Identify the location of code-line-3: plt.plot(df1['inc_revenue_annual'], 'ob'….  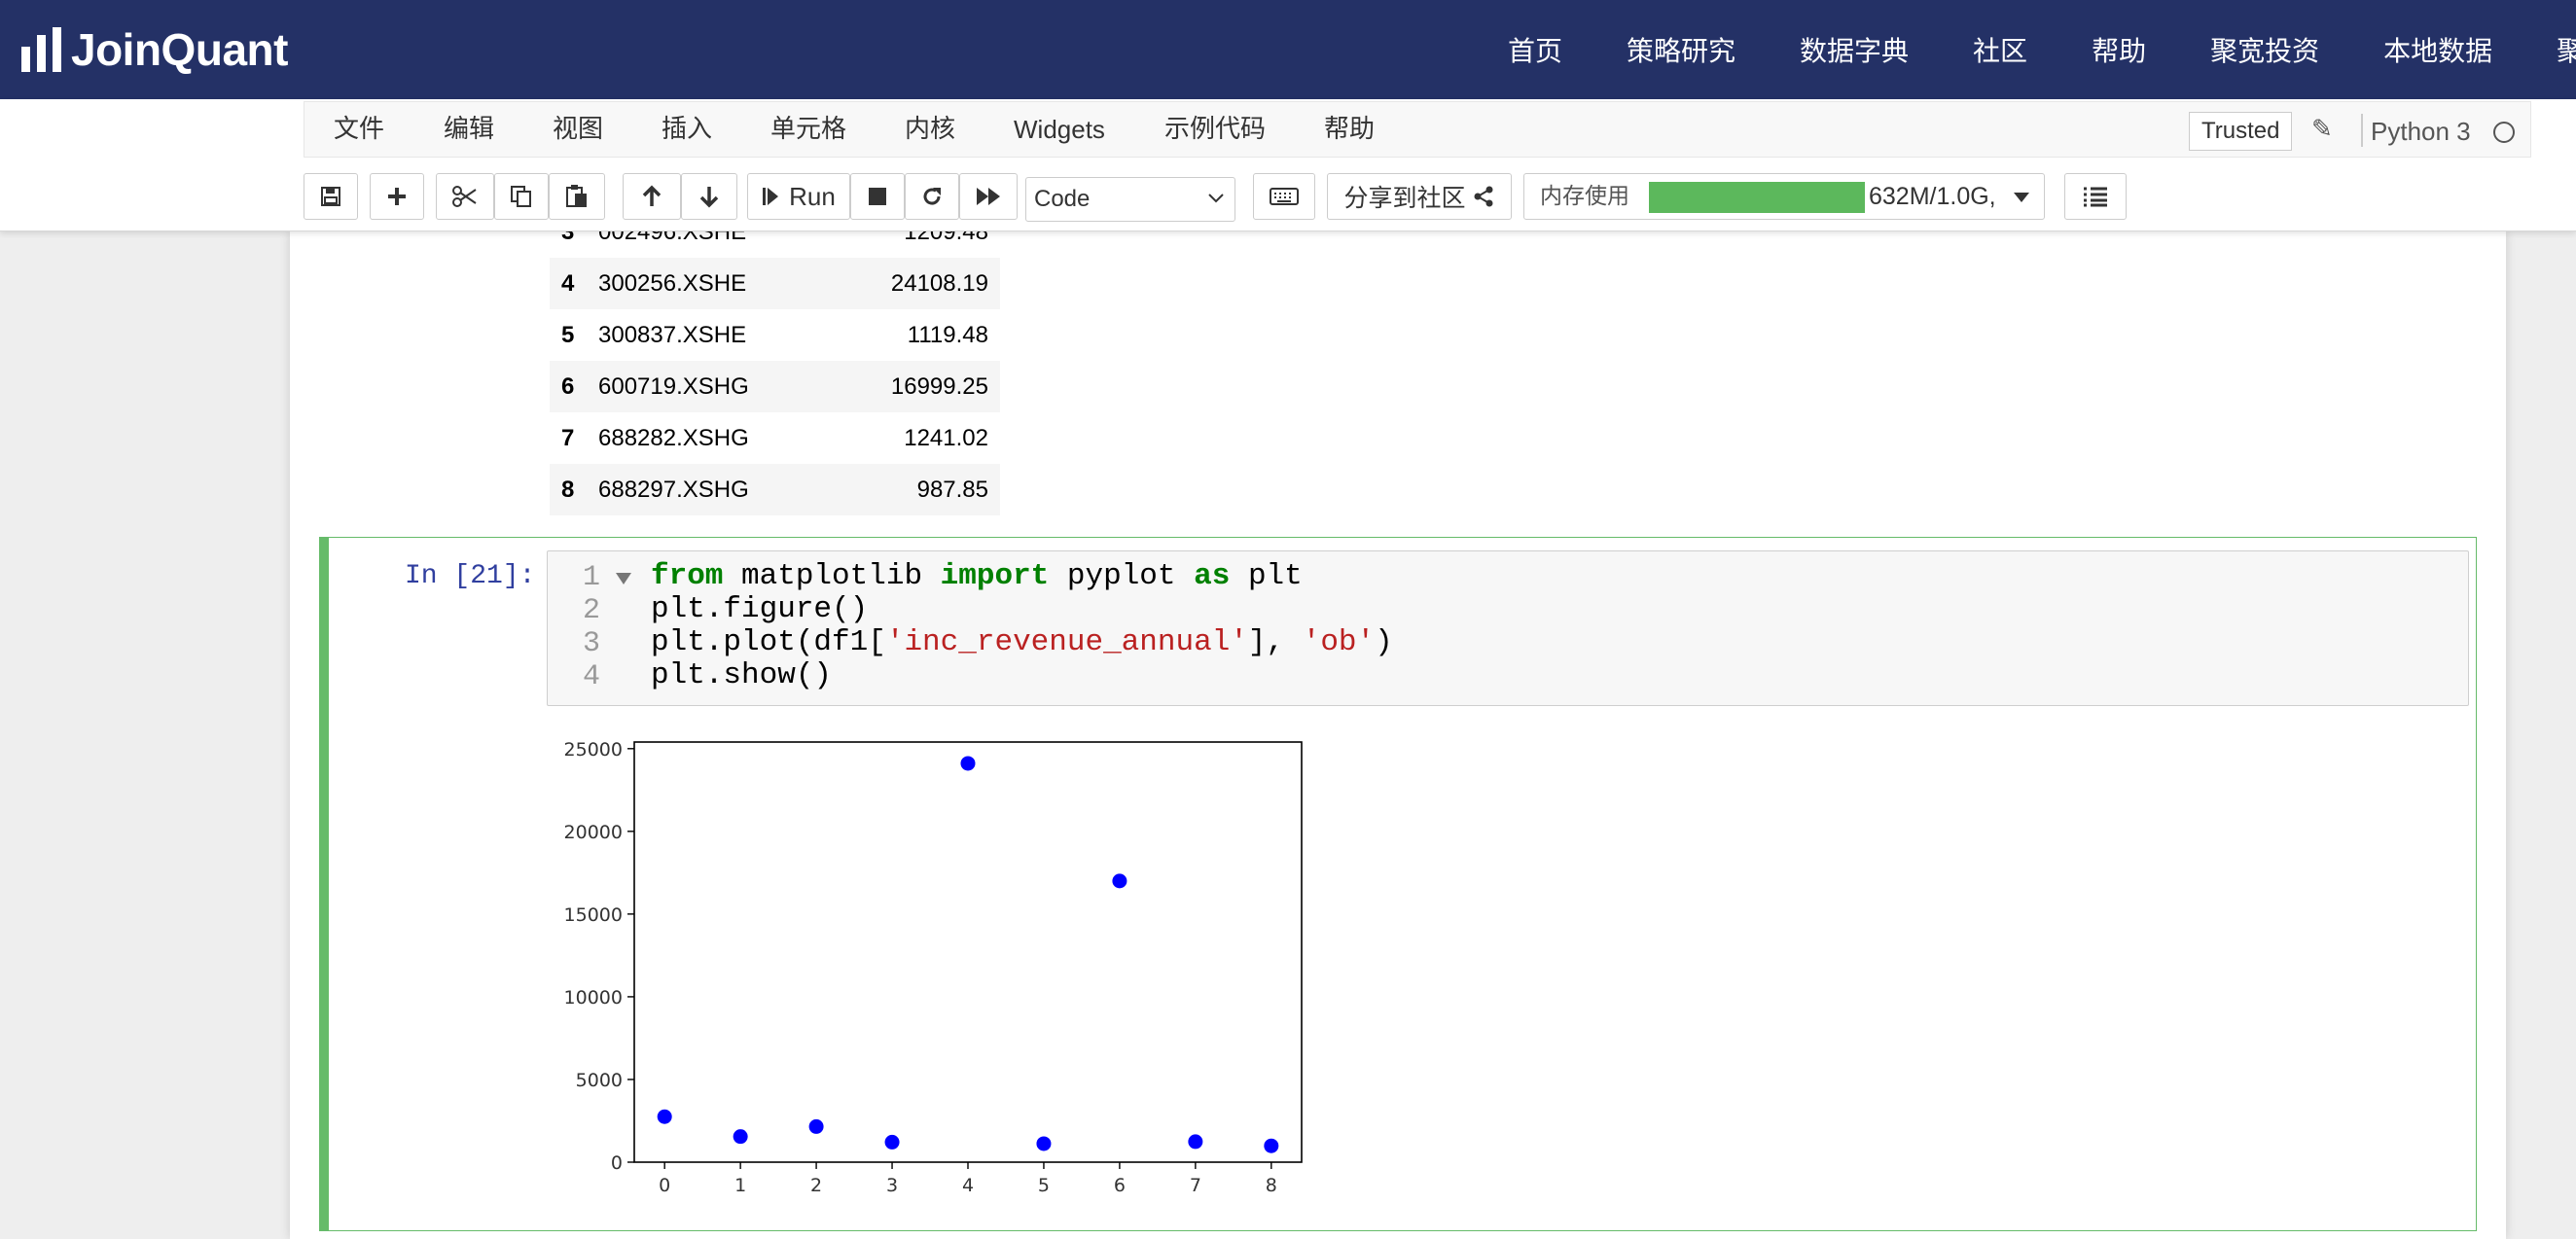
(1022, 642).